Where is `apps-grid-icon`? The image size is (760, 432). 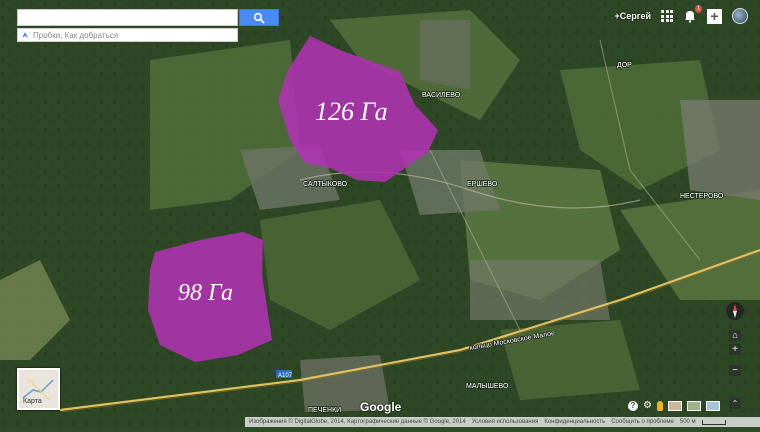
apps-grid-icon is located at coordinates (667, 16).